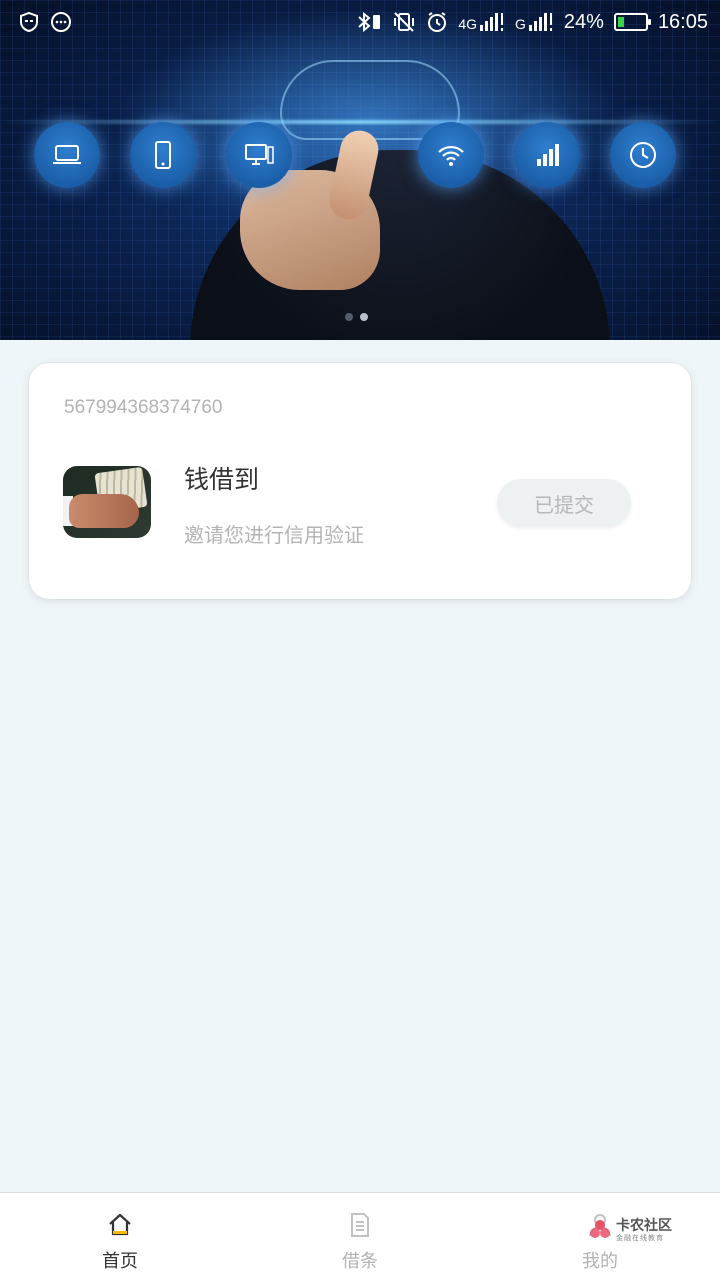 The width and height of the screenshot is (720, 1280). What do you see at coordinates (682, 21) in the screenshot?
I see `clock-time: 16:05` at bounding box center [682, 21].